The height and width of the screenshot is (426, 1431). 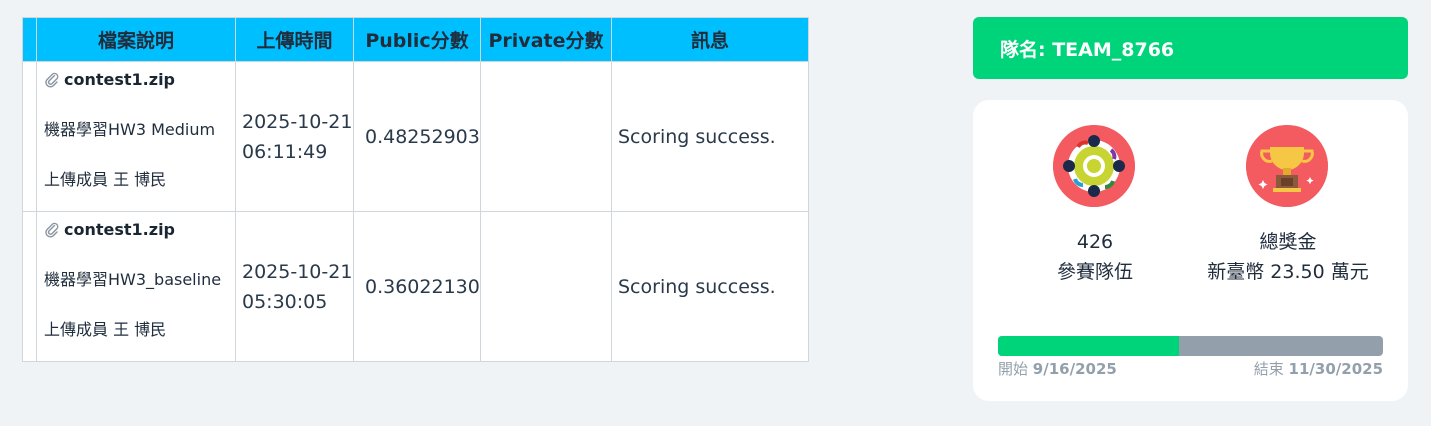 I want to click on upload-time-cell: 2025-10-21 06:11:49, so click(x=294, y=136).